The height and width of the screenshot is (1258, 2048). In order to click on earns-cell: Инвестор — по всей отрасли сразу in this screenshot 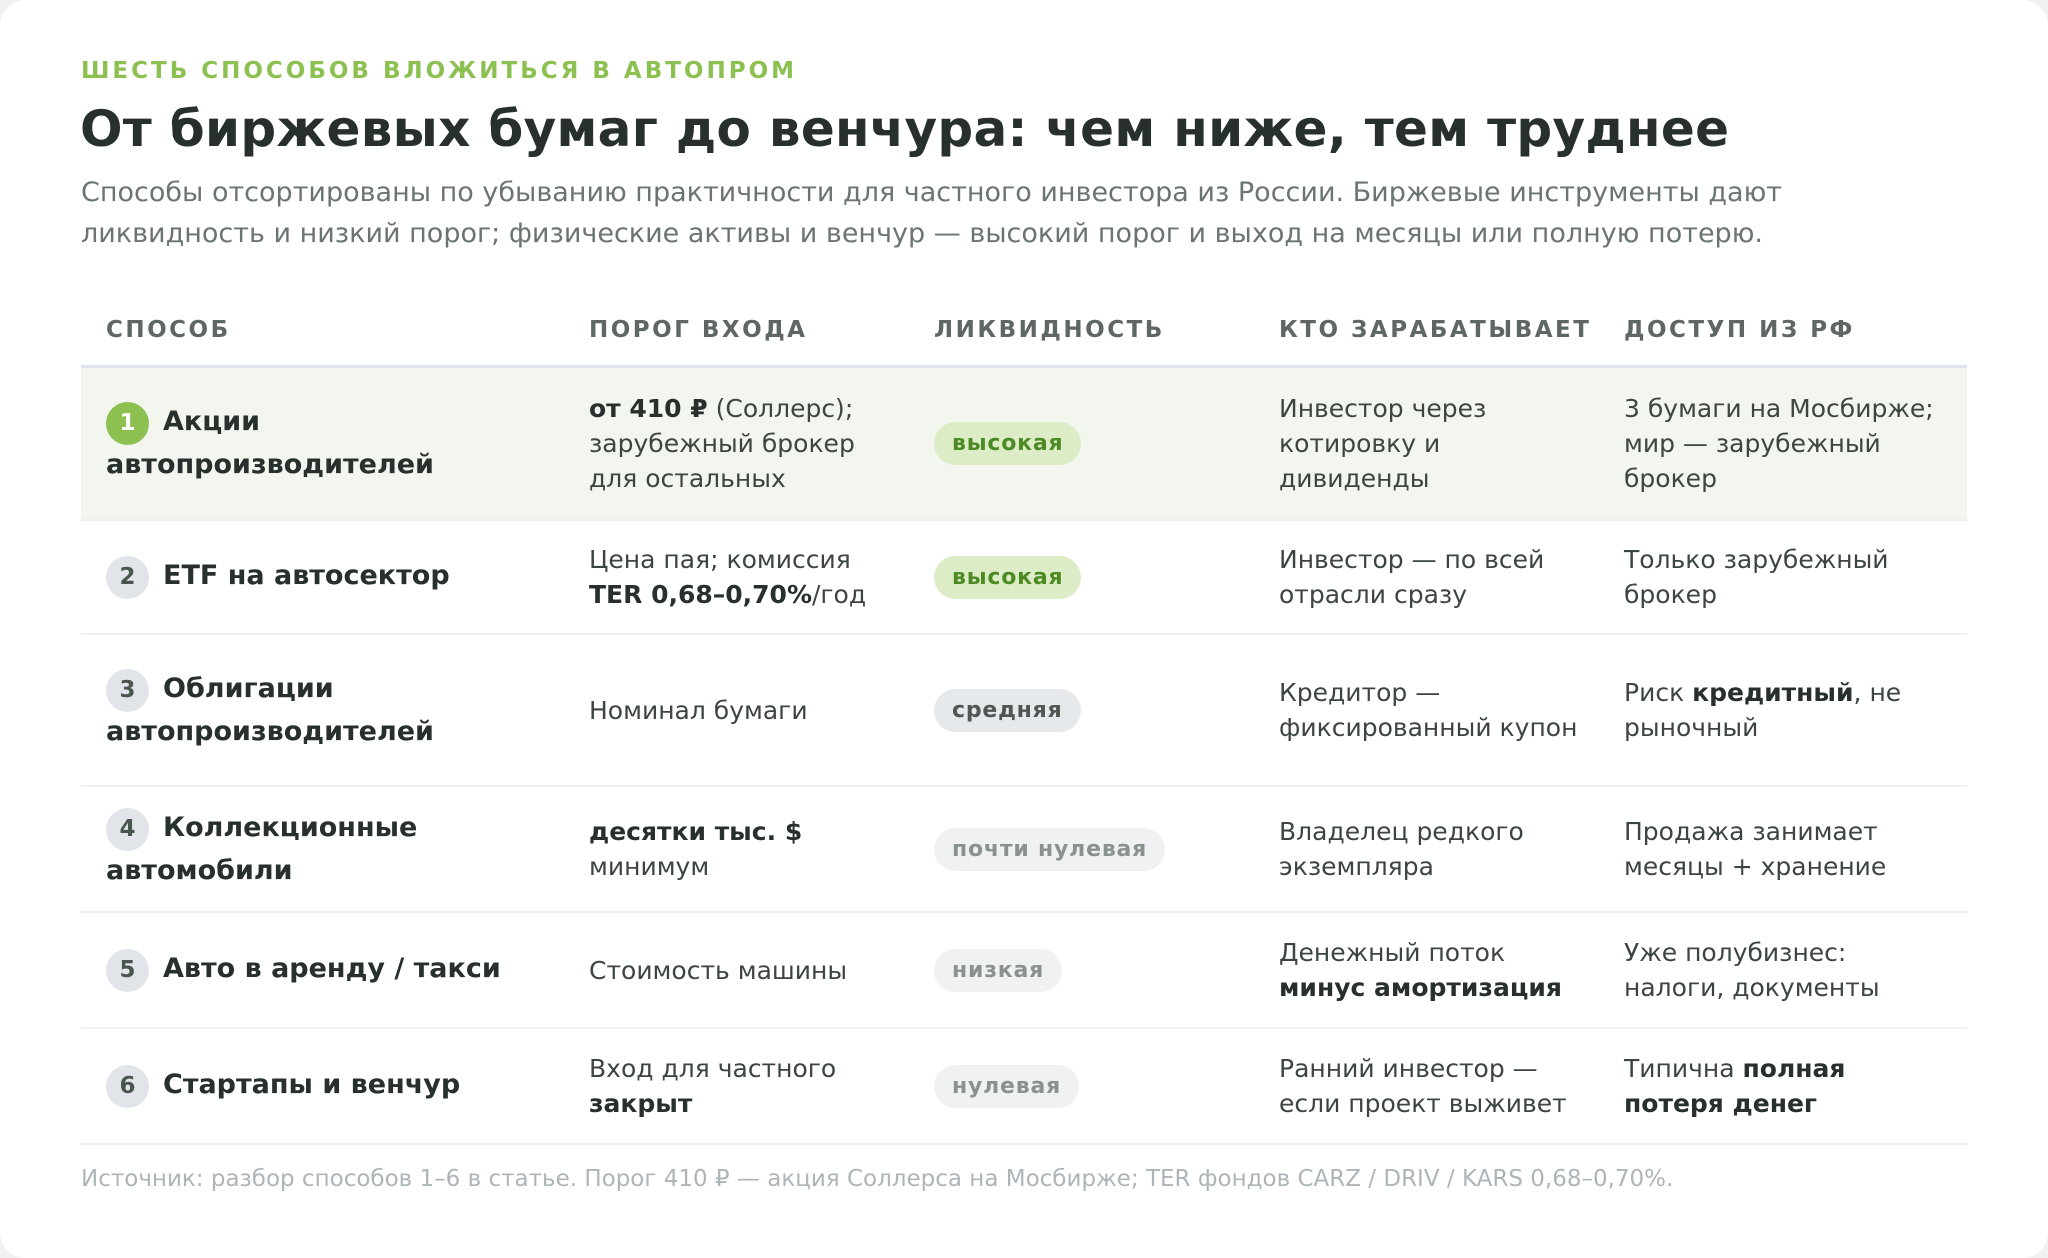, I will do `click(1451, 577)`.